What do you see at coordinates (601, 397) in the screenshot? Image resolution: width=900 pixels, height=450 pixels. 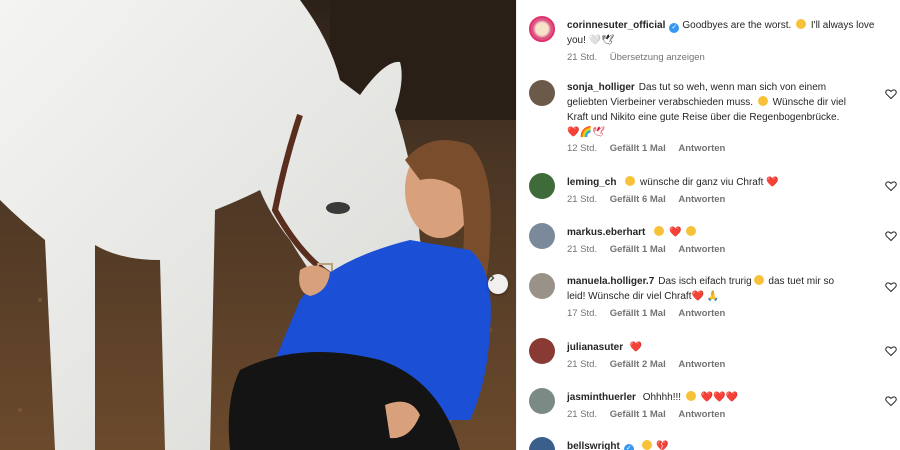 I see `comment-username: jasminthuerler` at bounding box center [601, 397].